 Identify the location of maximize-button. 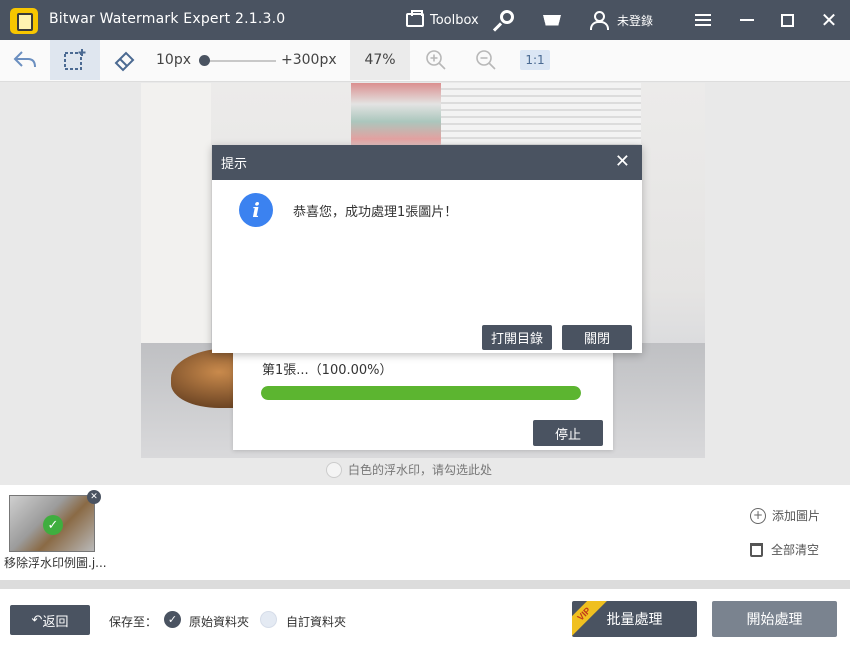
(787, 20).